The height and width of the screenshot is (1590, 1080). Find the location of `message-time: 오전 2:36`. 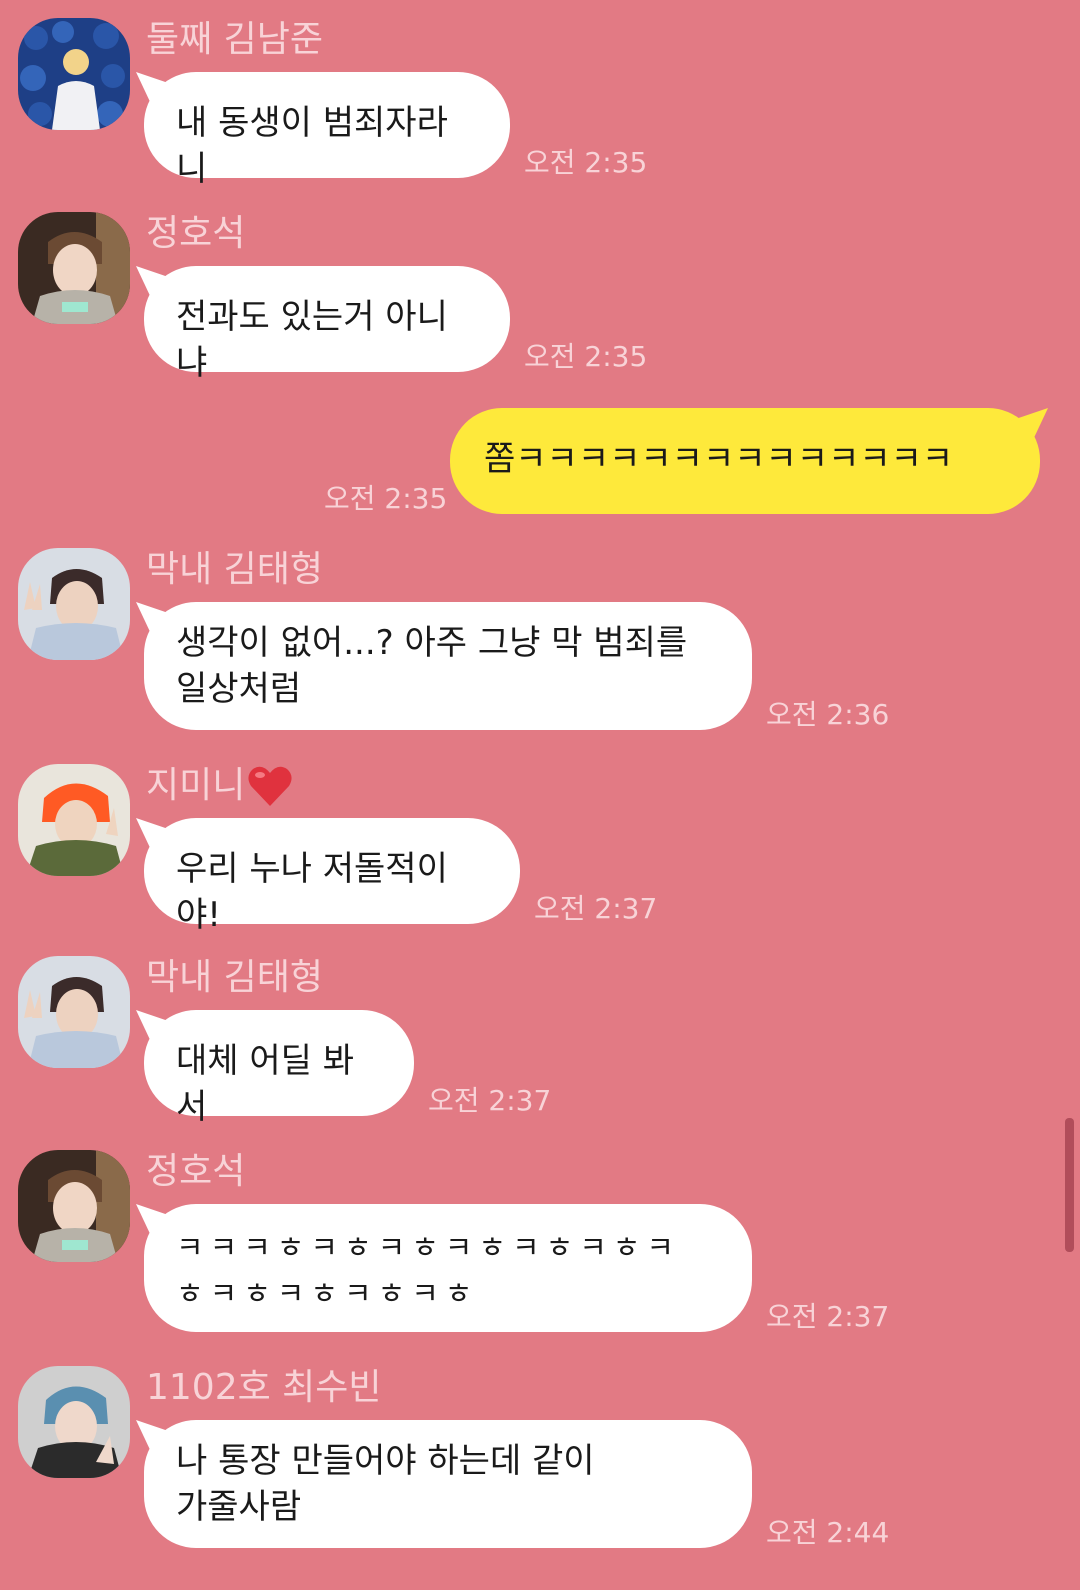

message-time: 오전 2:36 is located at coordinates (828, 714).